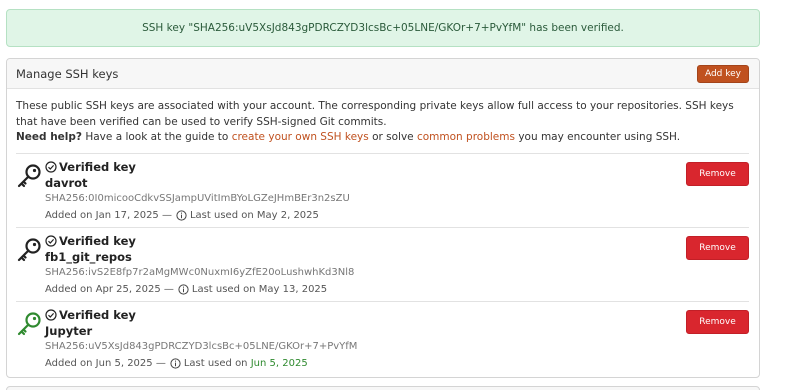  I want to click on create-ssh-keys-link: create your own SSH keys, so click(300, 137).